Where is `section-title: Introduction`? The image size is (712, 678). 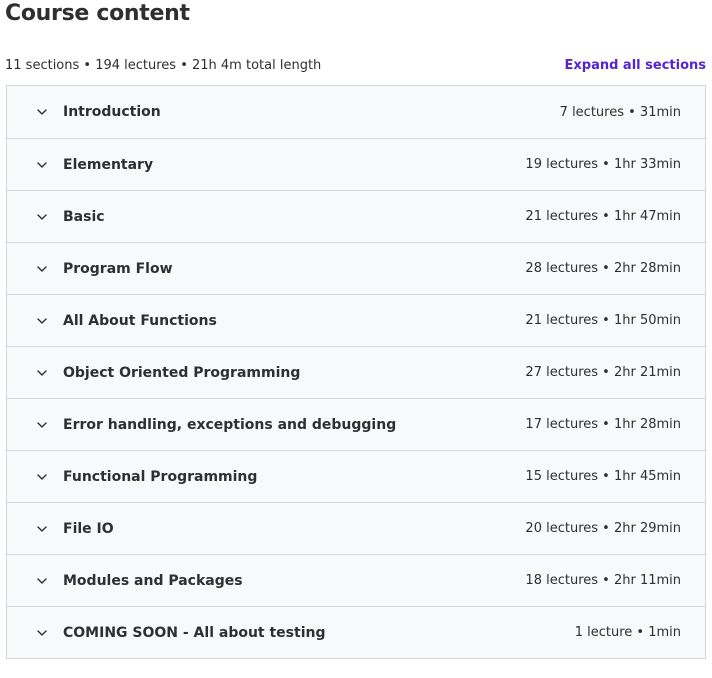
section-title: Introduction is located at coordinates (112, 112).